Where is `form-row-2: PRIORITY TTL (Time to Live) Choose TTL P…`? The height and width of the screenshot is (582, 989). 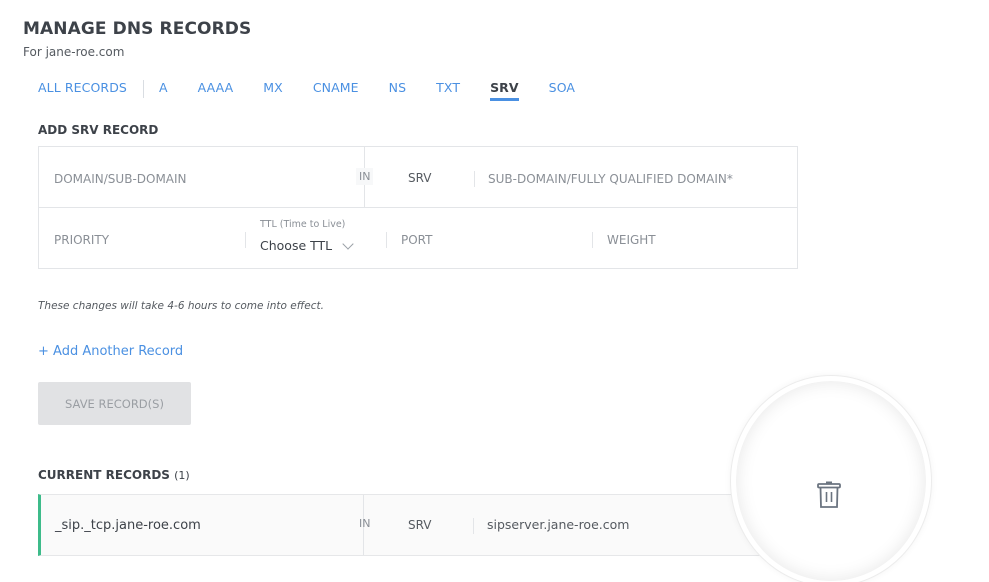
form-row-2: PRIORITY TTL (Time to Live) Choose TTL P… is located at coordinates (418, 238).